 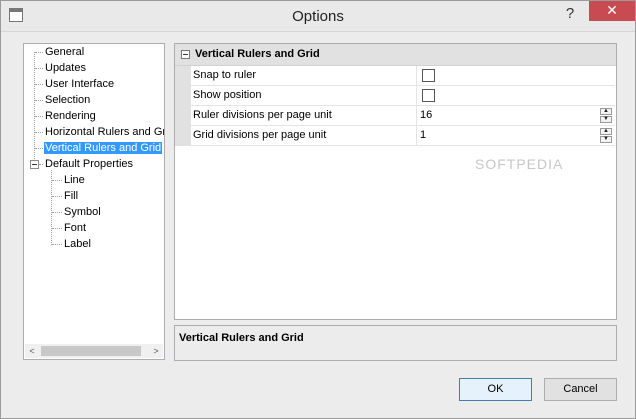 I want to click on property-row: Ruler divisions per page unit 16 ▲ ▼, so click(x=395, y=116).